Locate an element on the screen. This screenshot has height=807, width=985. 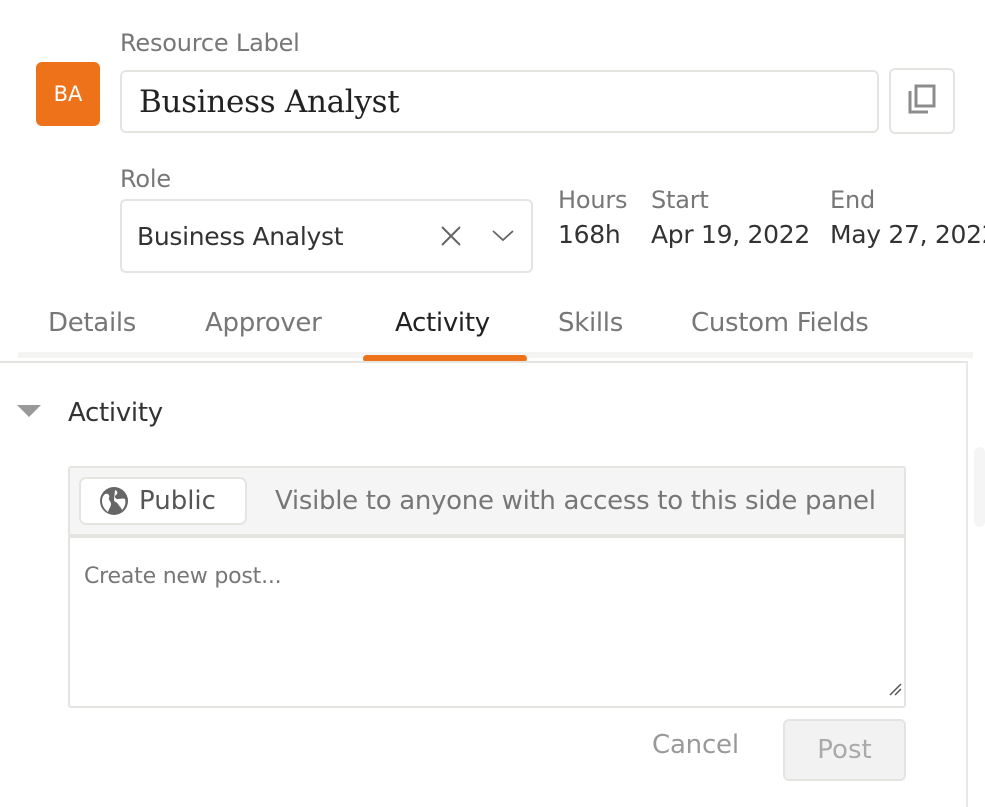
end-value: May 27, 2022 is located at coordinates (907, 234).